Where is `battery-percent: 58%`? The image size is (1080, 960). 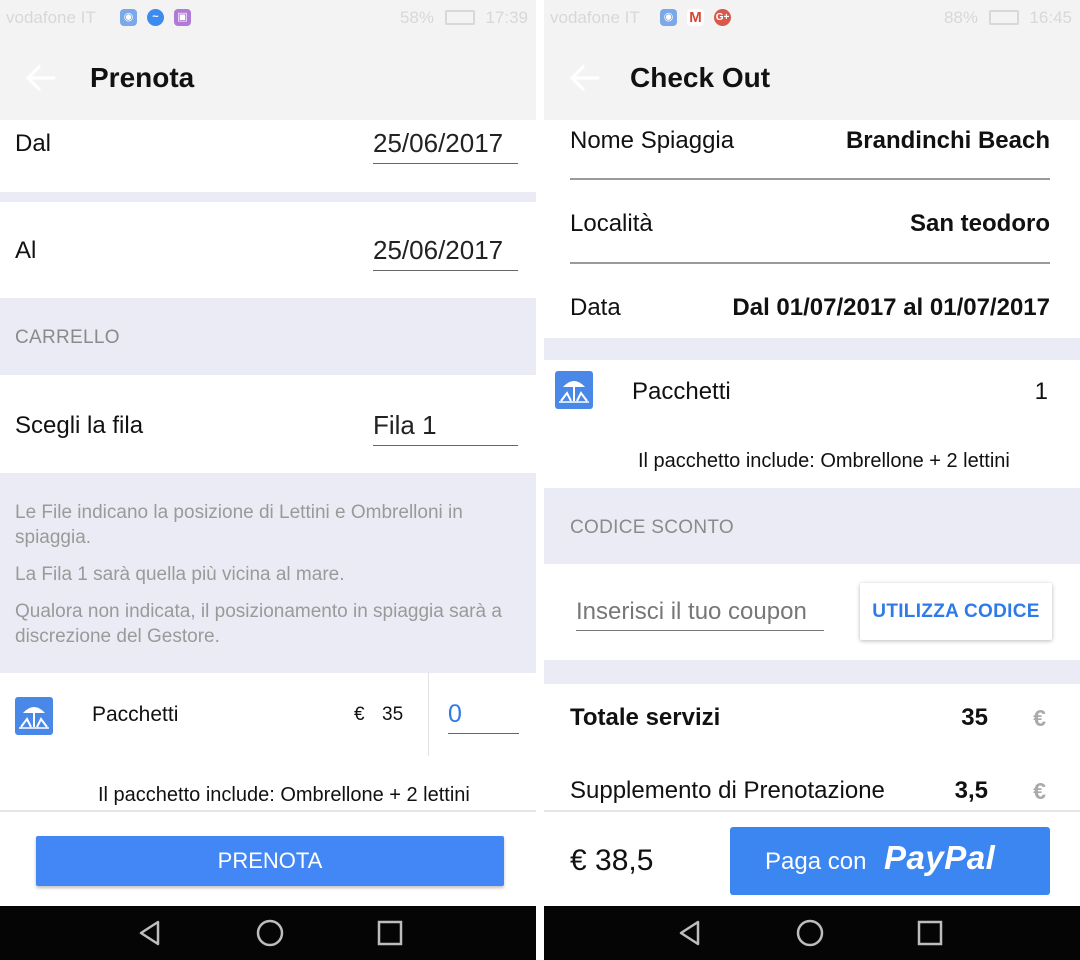
battery-percent: 58% is located at coordinates (416, 17).